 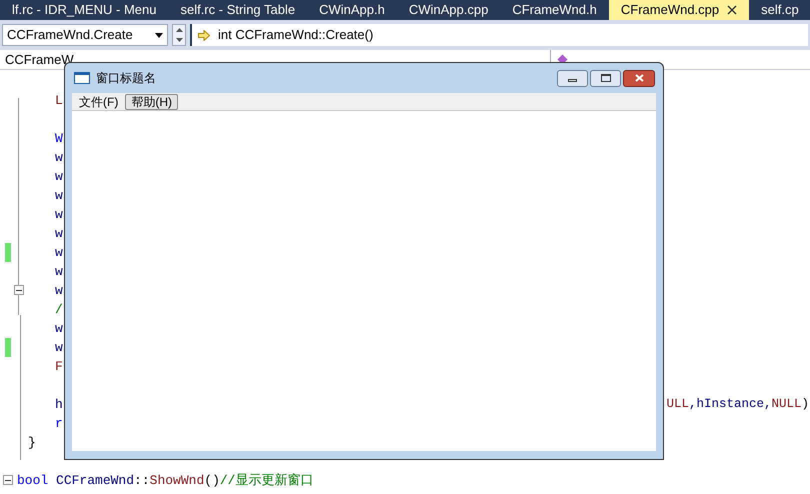 I want to click on code-text: ShowWnd, so click(x=177, y=480).